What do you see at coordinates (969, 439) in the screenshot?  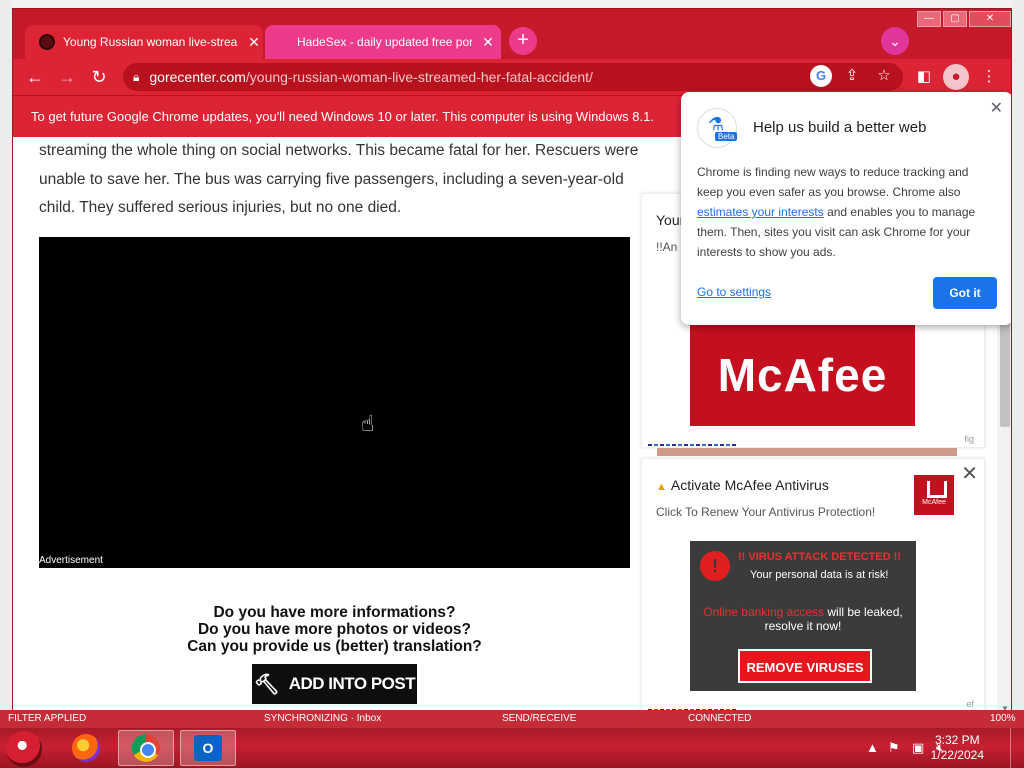 I see `ad-mark: fig` at bounding box center [969, 439].